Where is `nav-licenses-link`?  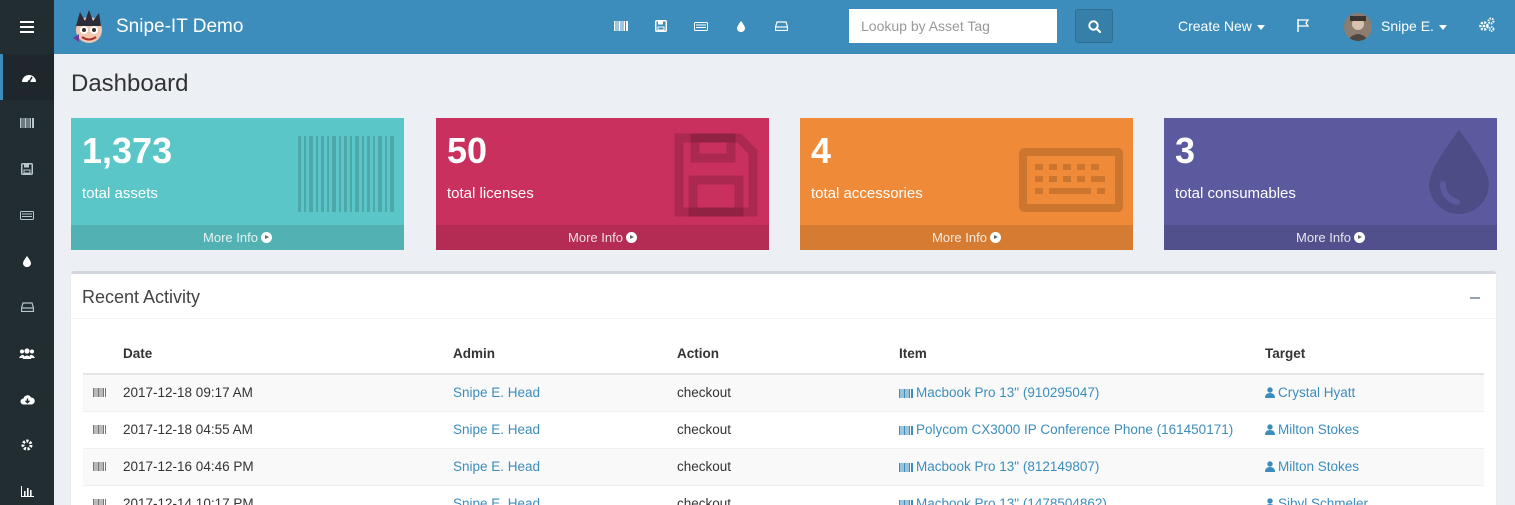
nav-licenses-link is located at coordinates (661, 26).